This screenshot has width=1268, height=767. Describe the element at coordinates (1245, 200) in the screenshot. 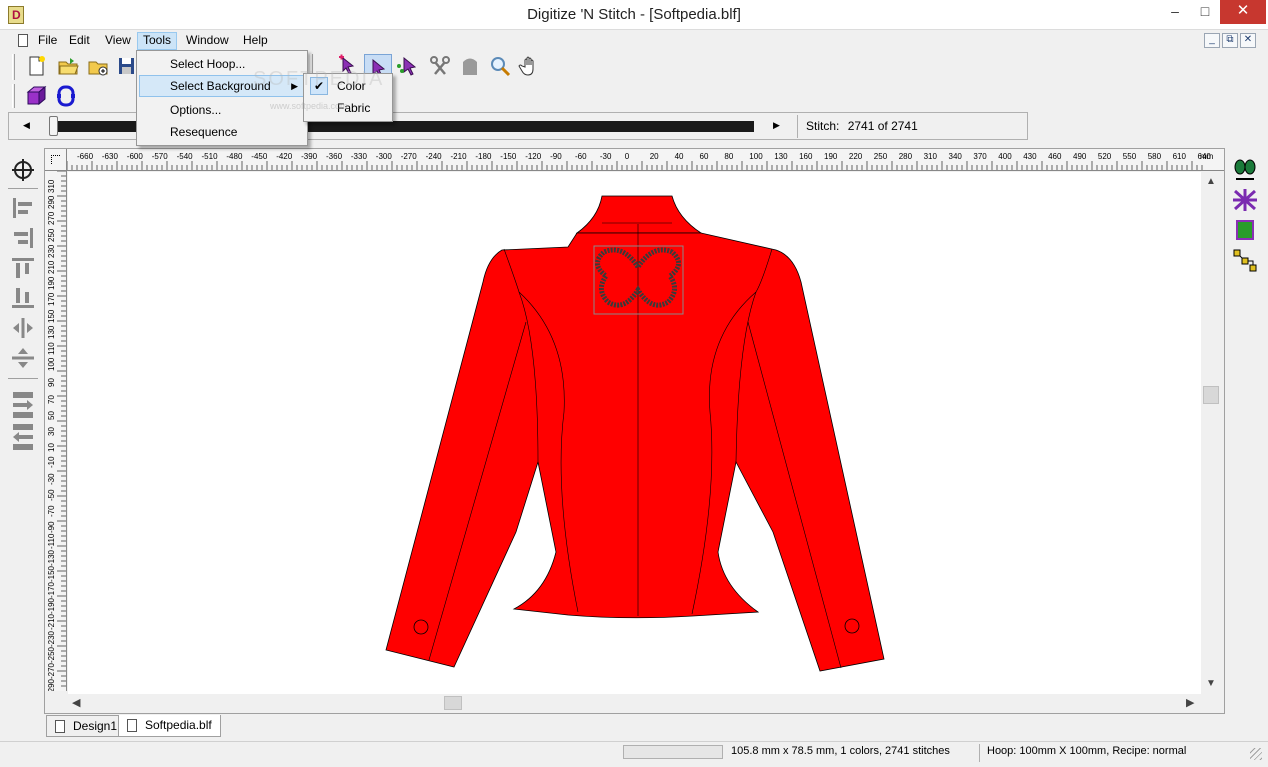

I see `fill-pattern-icon` at that location.